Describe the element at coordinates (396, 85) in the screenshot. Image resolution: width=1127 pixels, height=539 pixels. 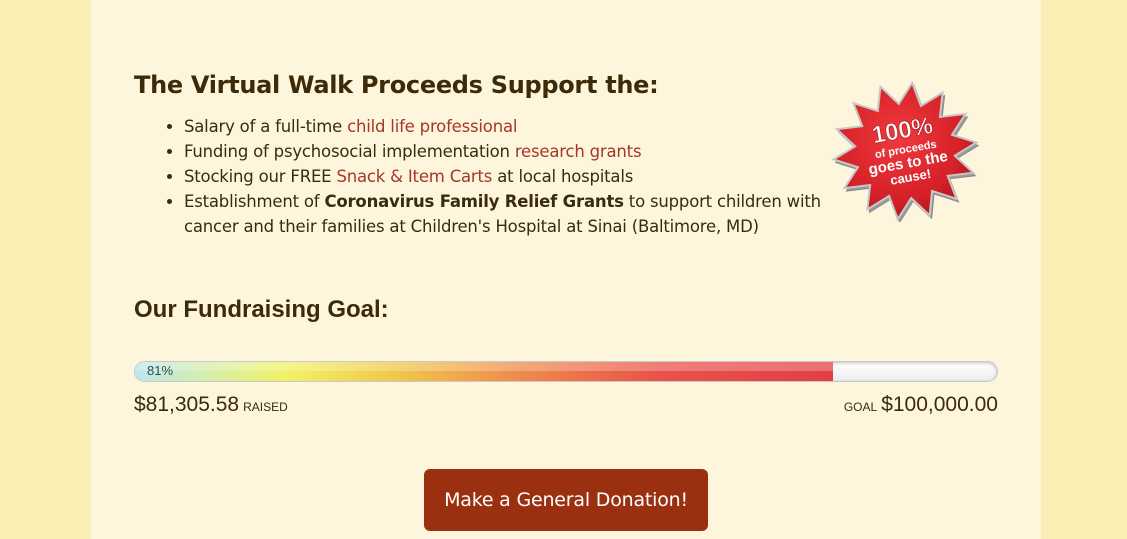
I see `support-heading: The Virtual Walk Proceeds Support the:` at that location.